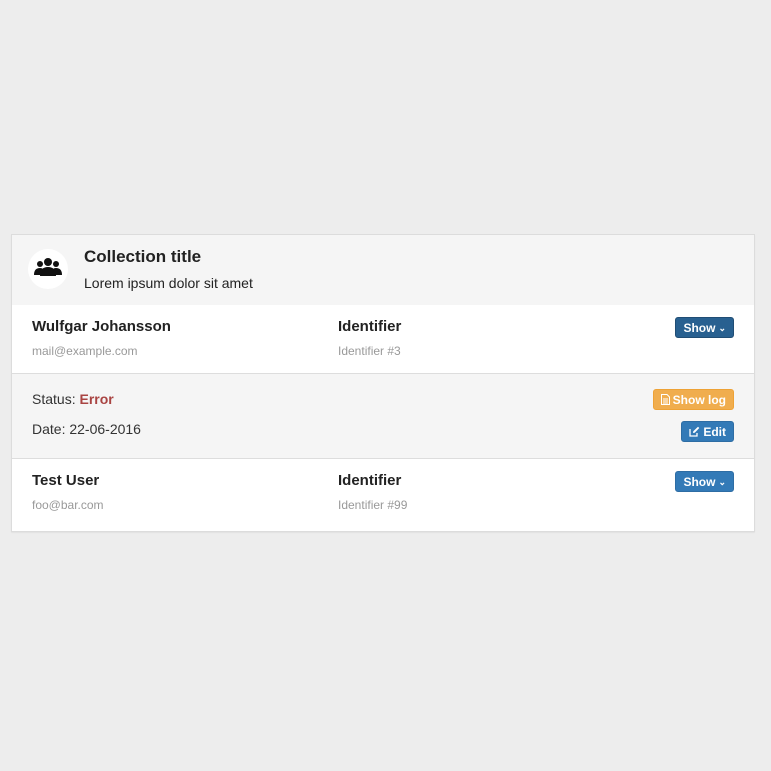 Image resolution: width=771 pixels, height=771 pixels. Describe the element at coordinates (68, 505) in the screenshot. I see `item-email: foo@bar.com` at that location.